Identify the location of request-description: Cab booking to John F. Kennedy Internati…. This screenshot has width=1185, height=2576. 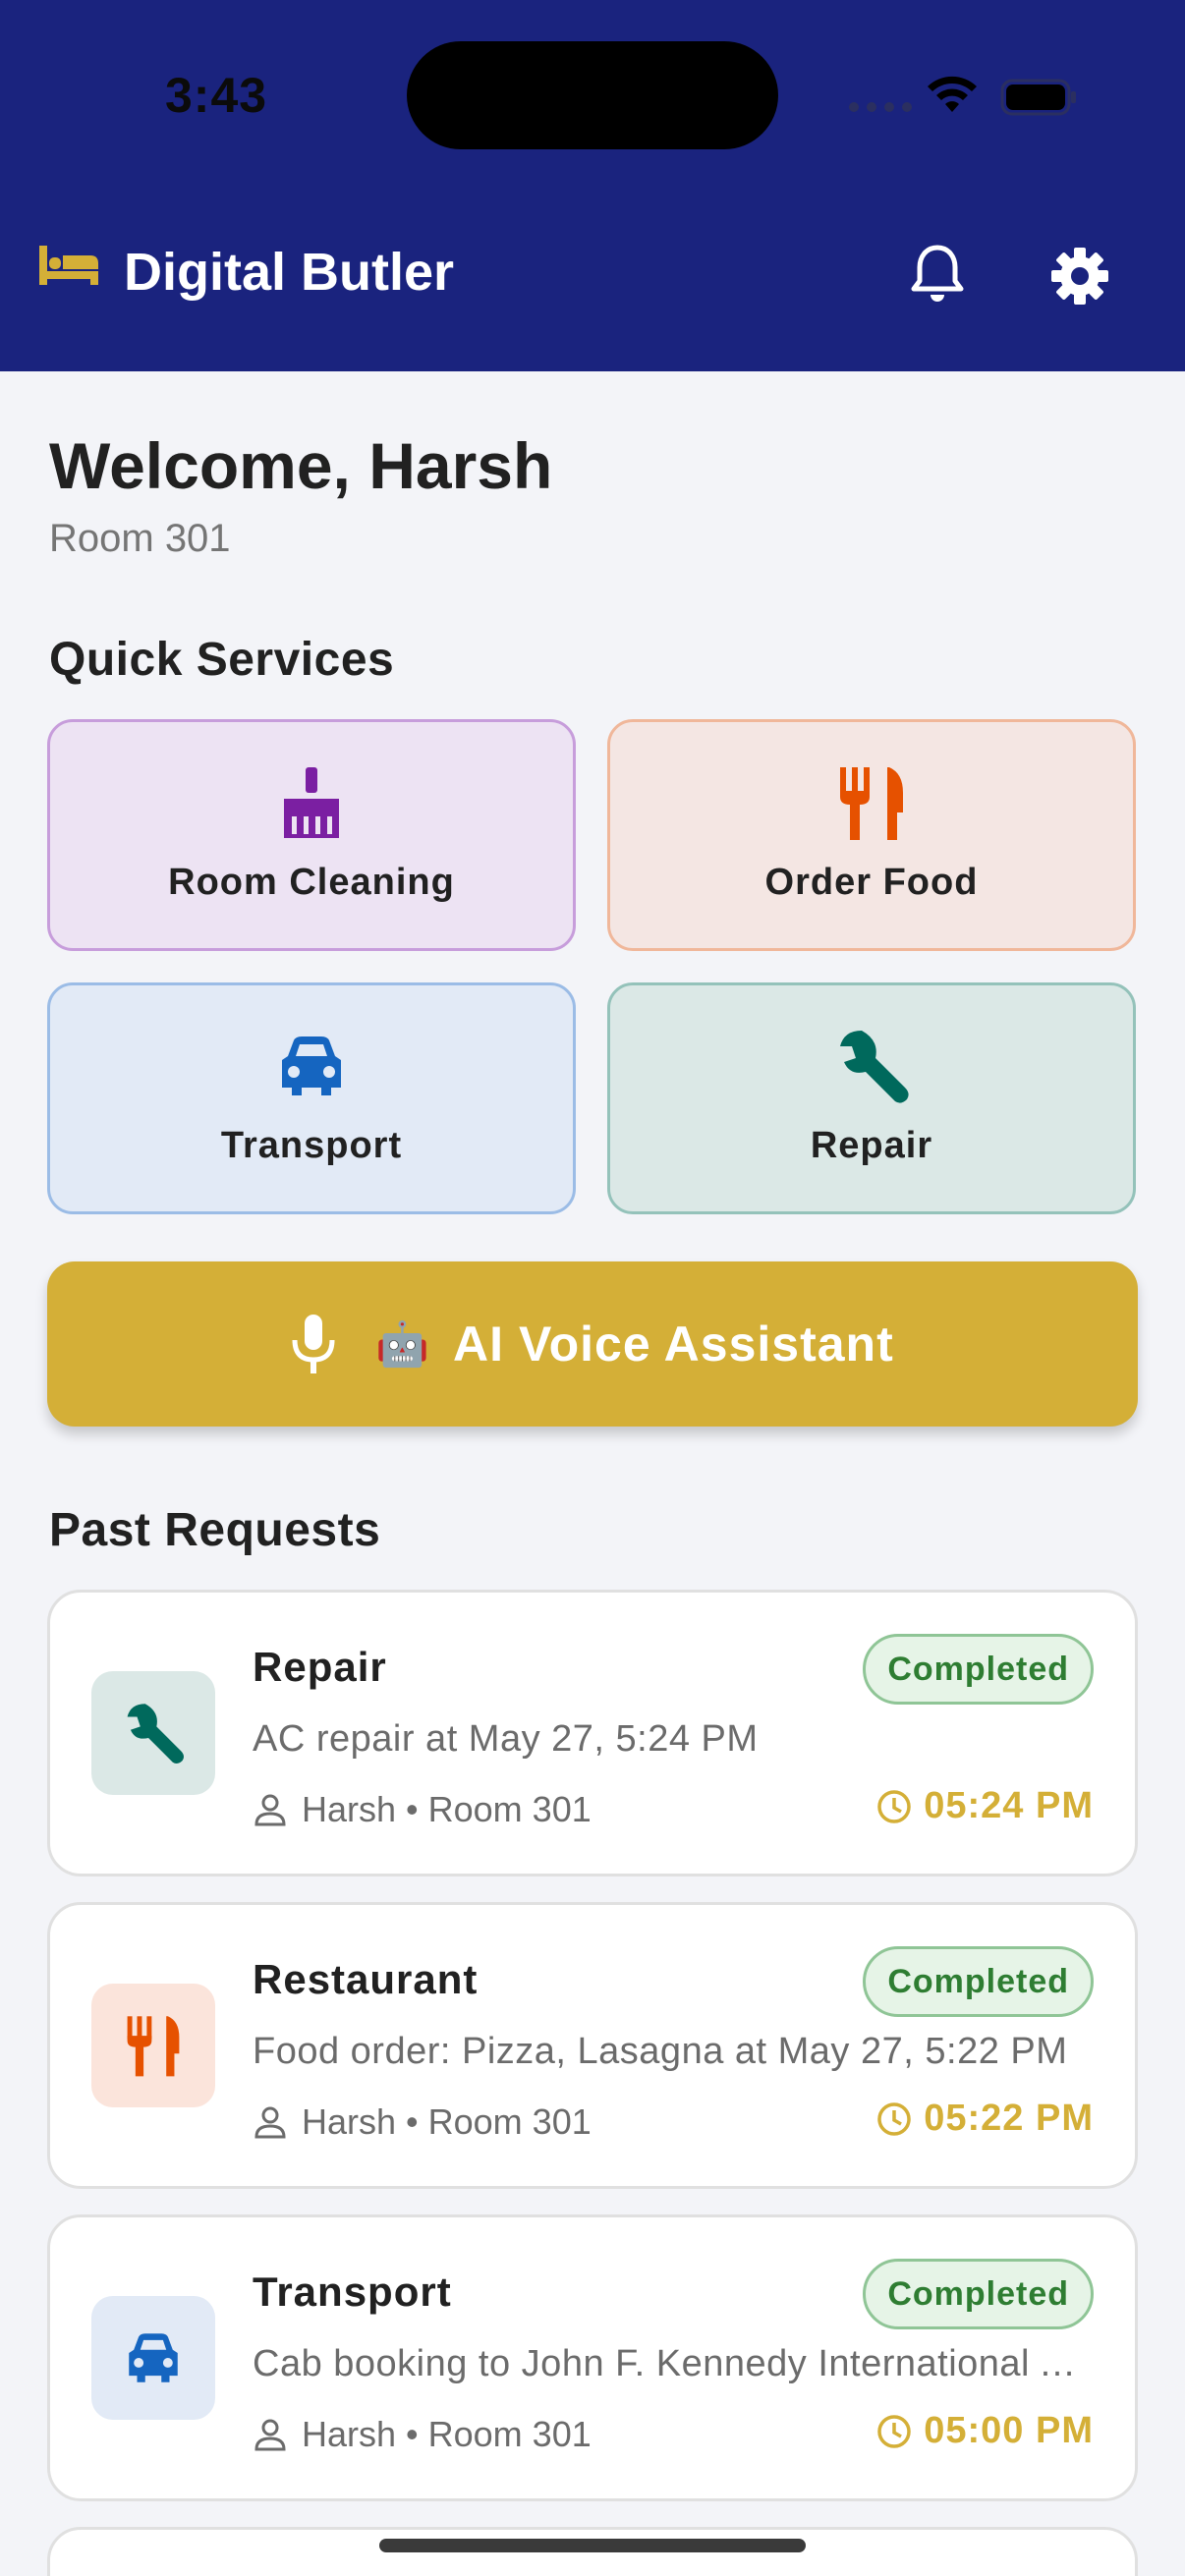
(676, 2363).